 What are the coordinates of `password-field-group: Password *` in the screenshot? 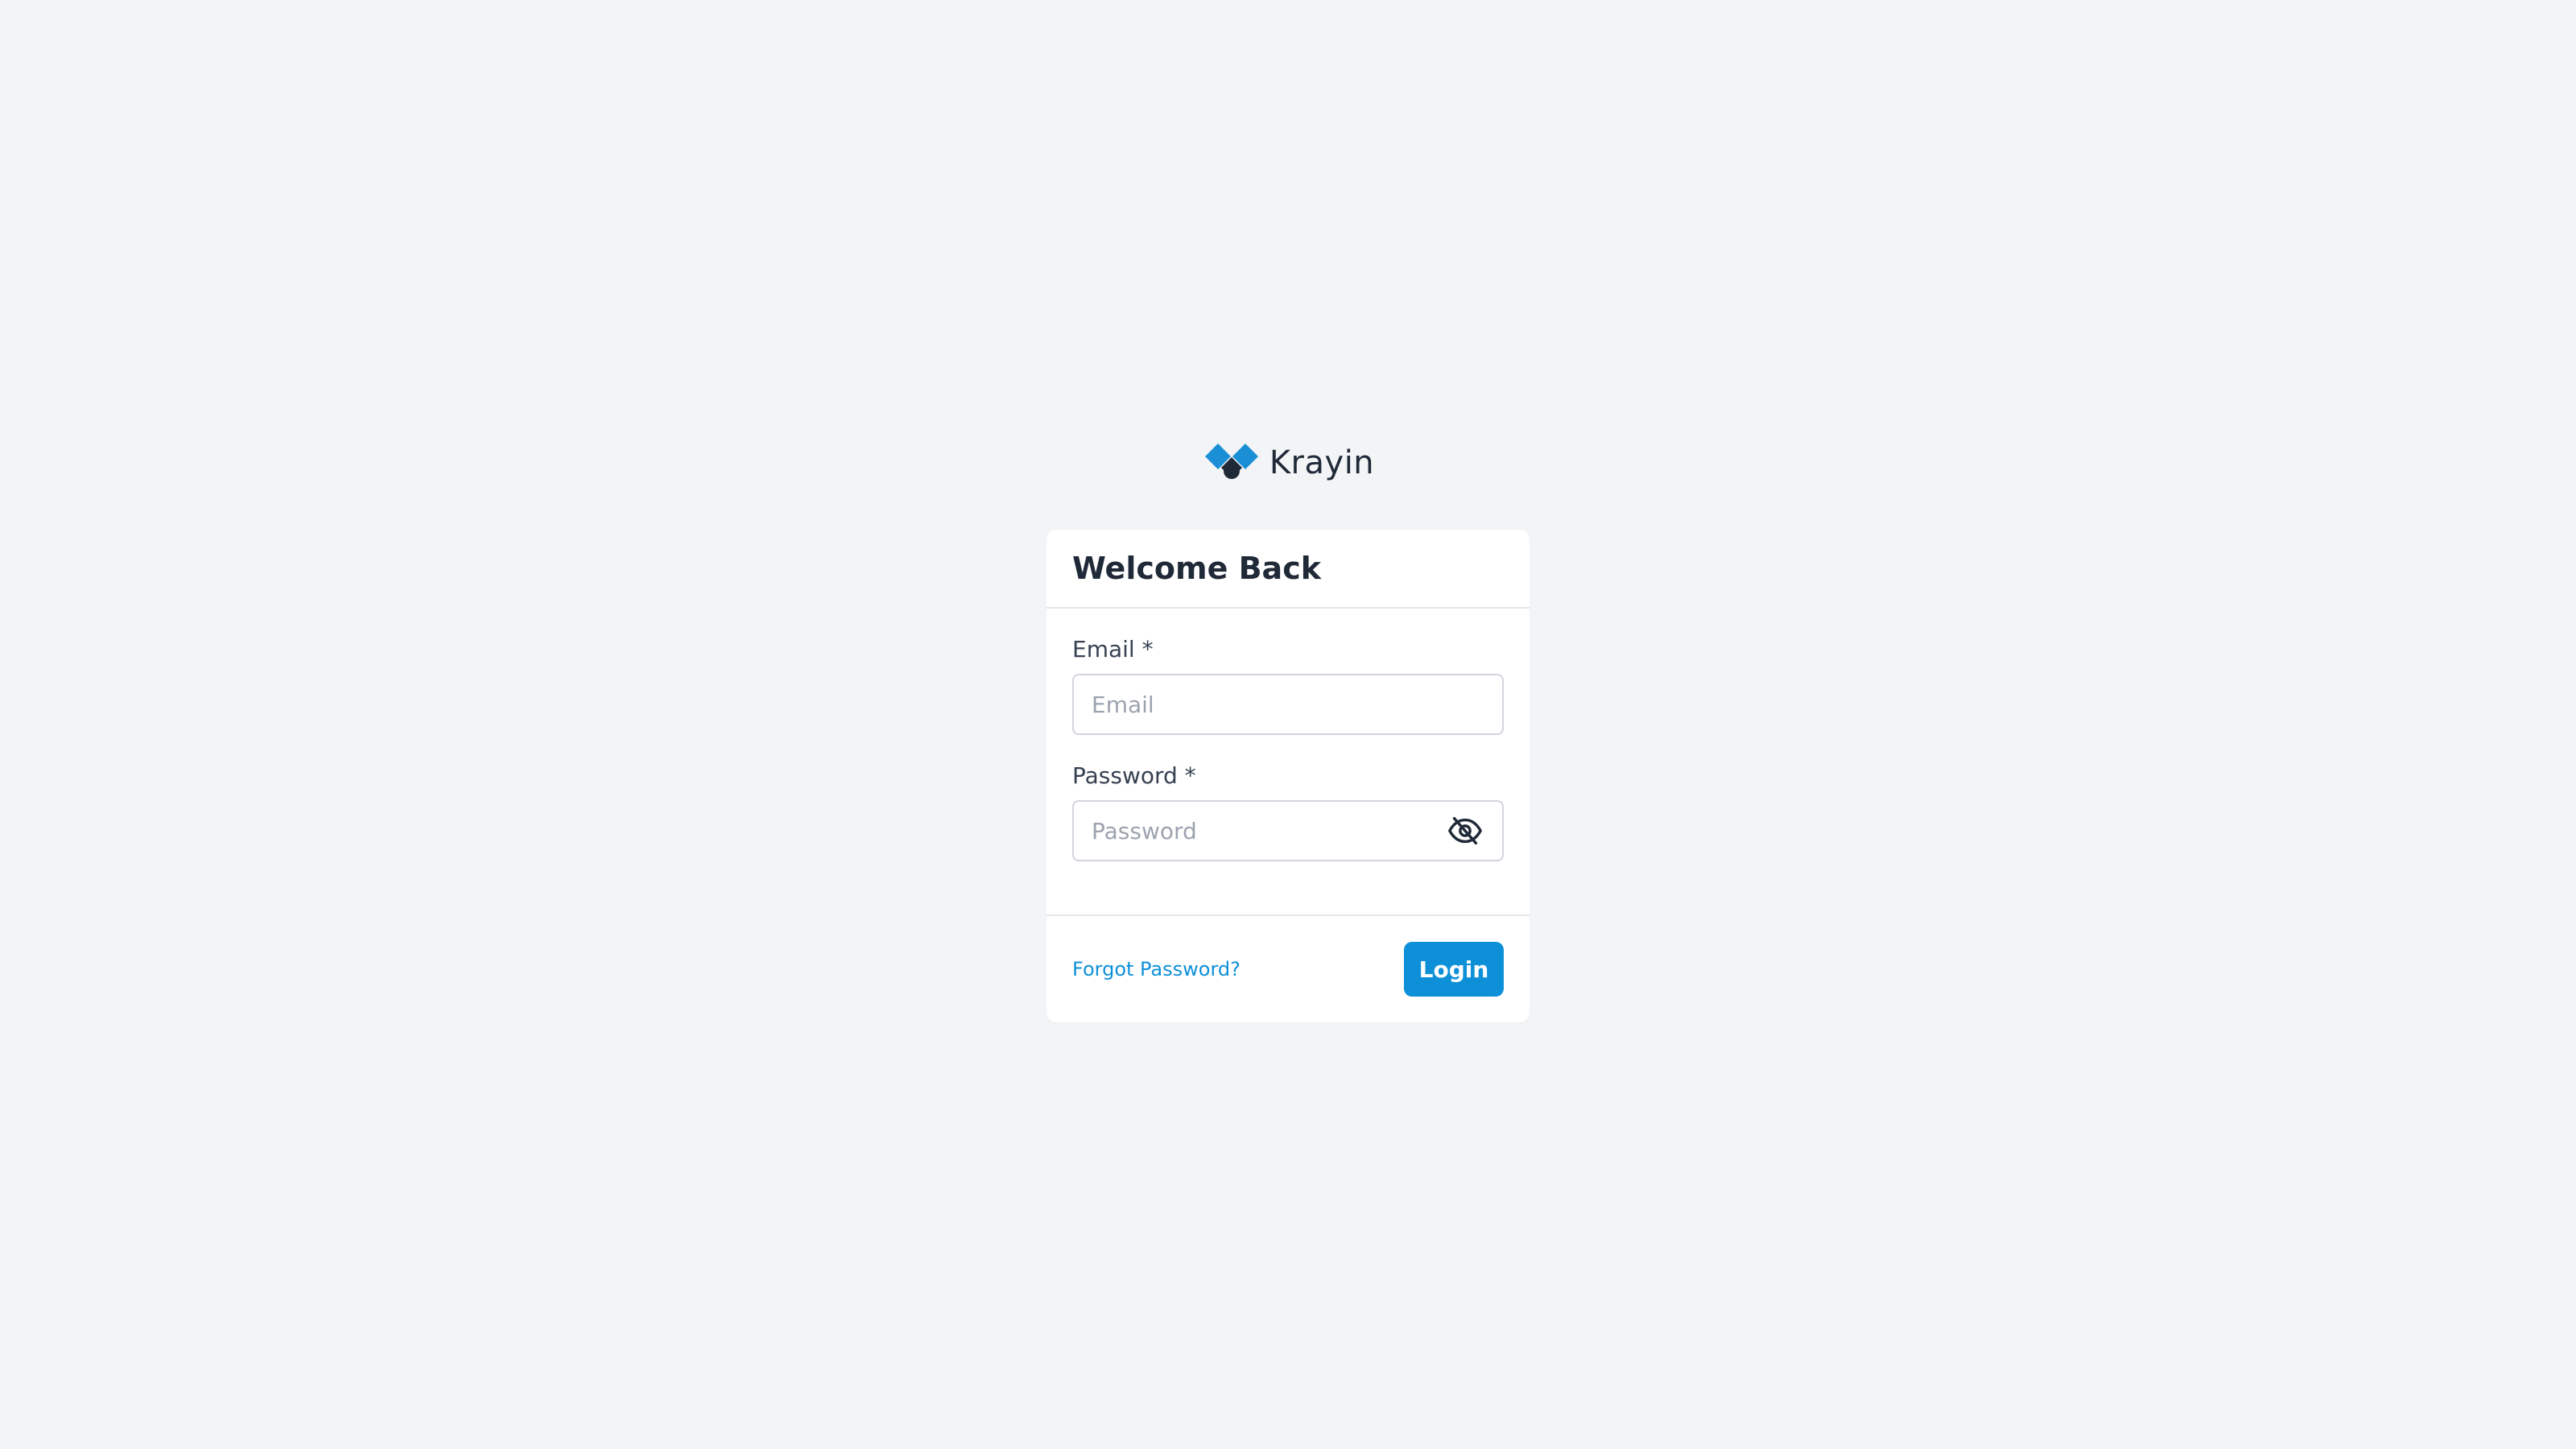 It's located at (1288, 811).